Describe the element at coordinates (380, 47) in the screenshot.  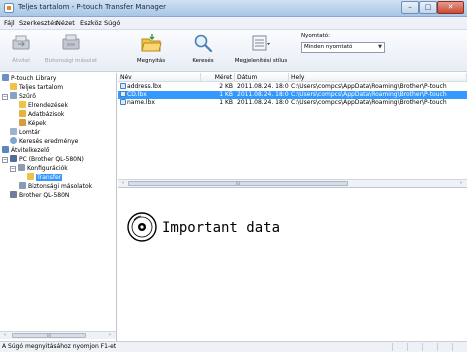
I see `chevron-down-icon: ▼` at that location.